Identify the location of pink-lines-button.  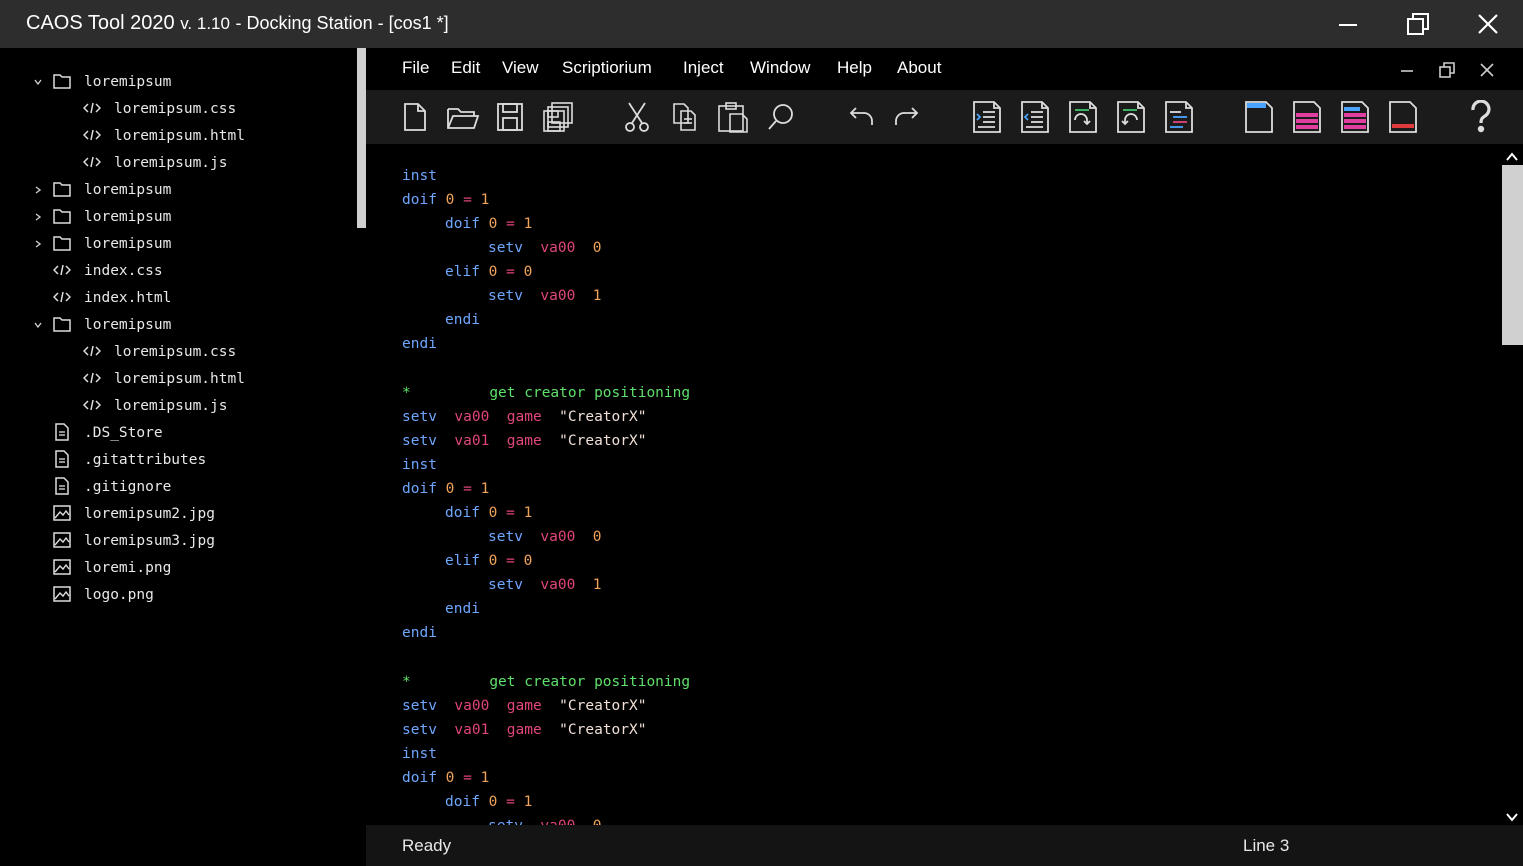
(1307, 117).